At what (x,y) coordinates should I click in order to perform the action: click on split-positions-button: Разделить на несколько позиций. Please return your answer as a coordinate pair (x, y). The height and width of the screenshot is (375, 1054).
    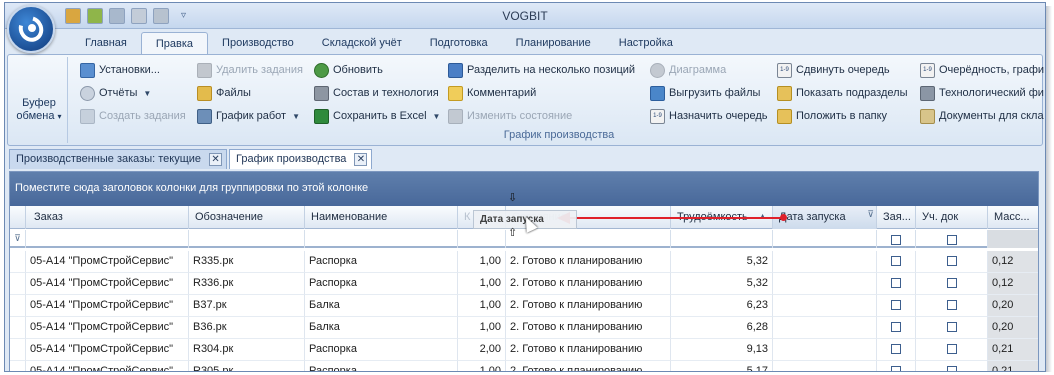
    Looking at the image, I should click on (541, 70).